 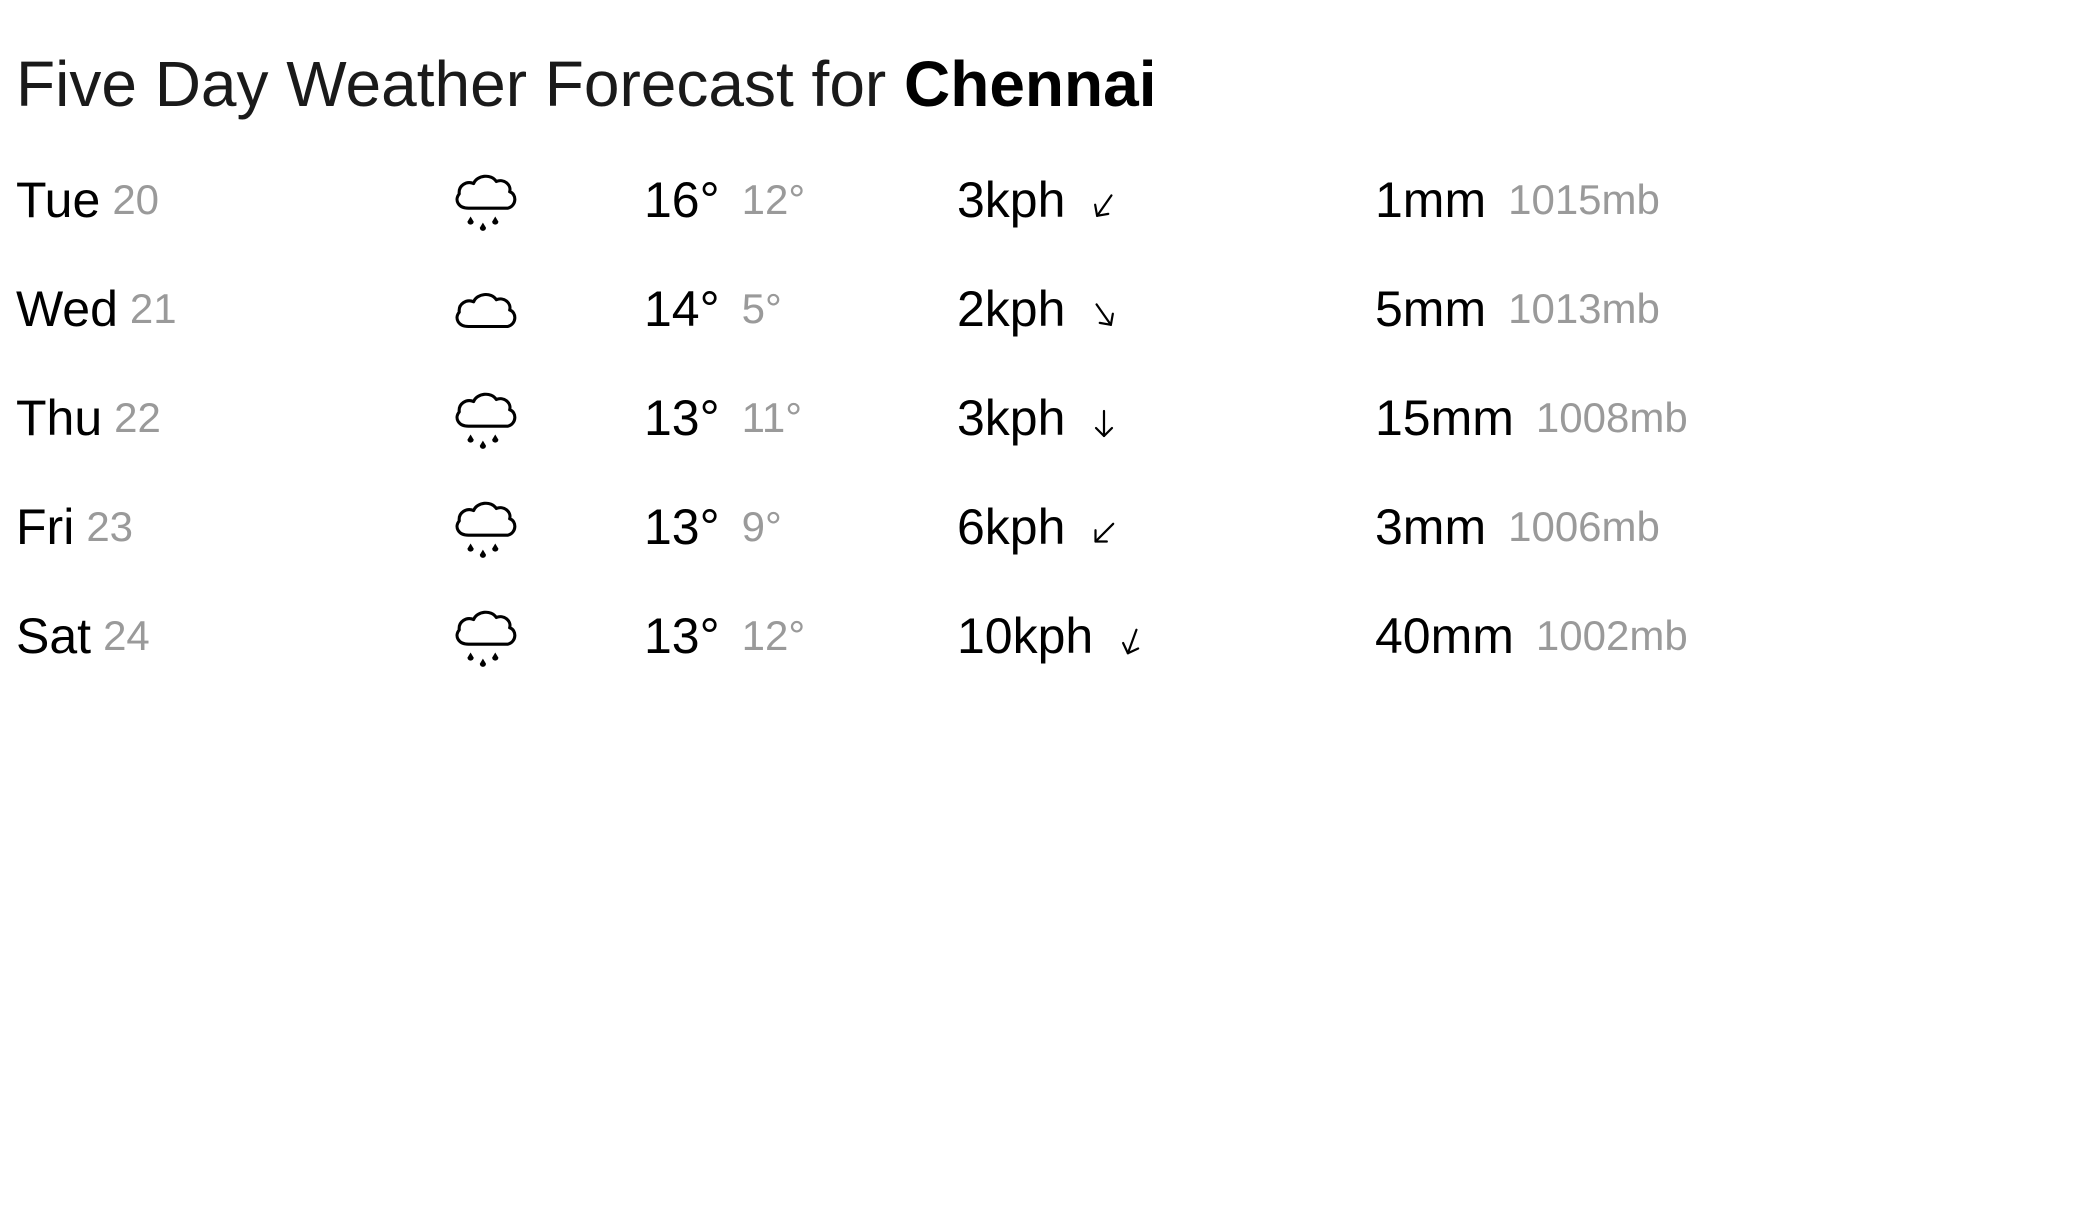 I want to click on day-date: 21, so click(x=153, y=308).